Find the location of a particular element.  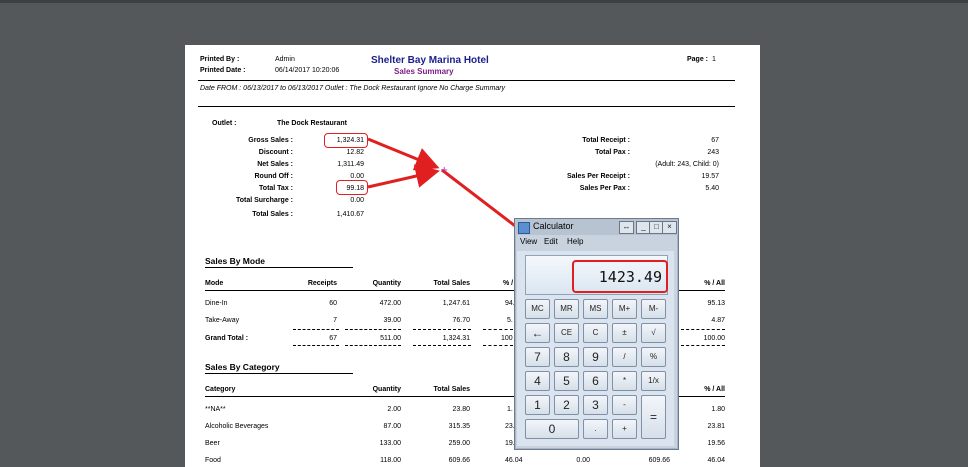

round-off-label: Round Off : is located at coordinates (274, 176).